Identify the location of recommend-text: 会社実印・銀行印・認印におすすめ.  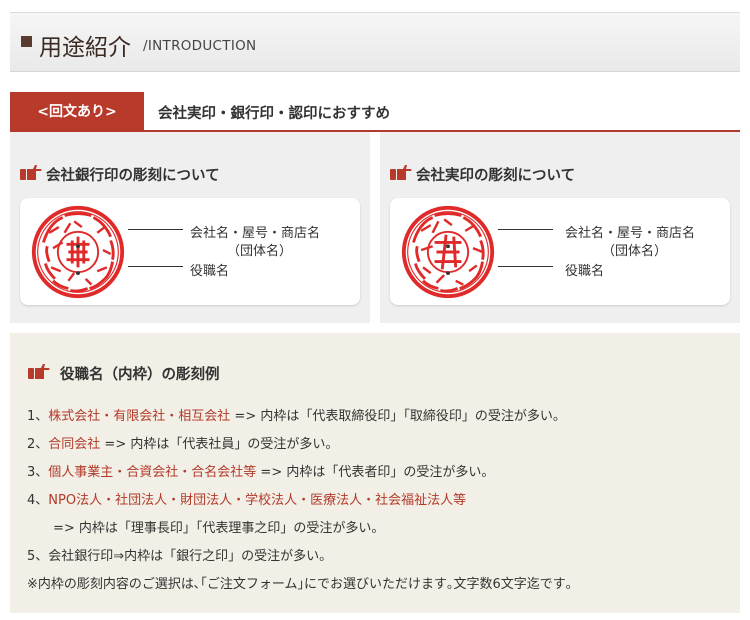
(274, 114).